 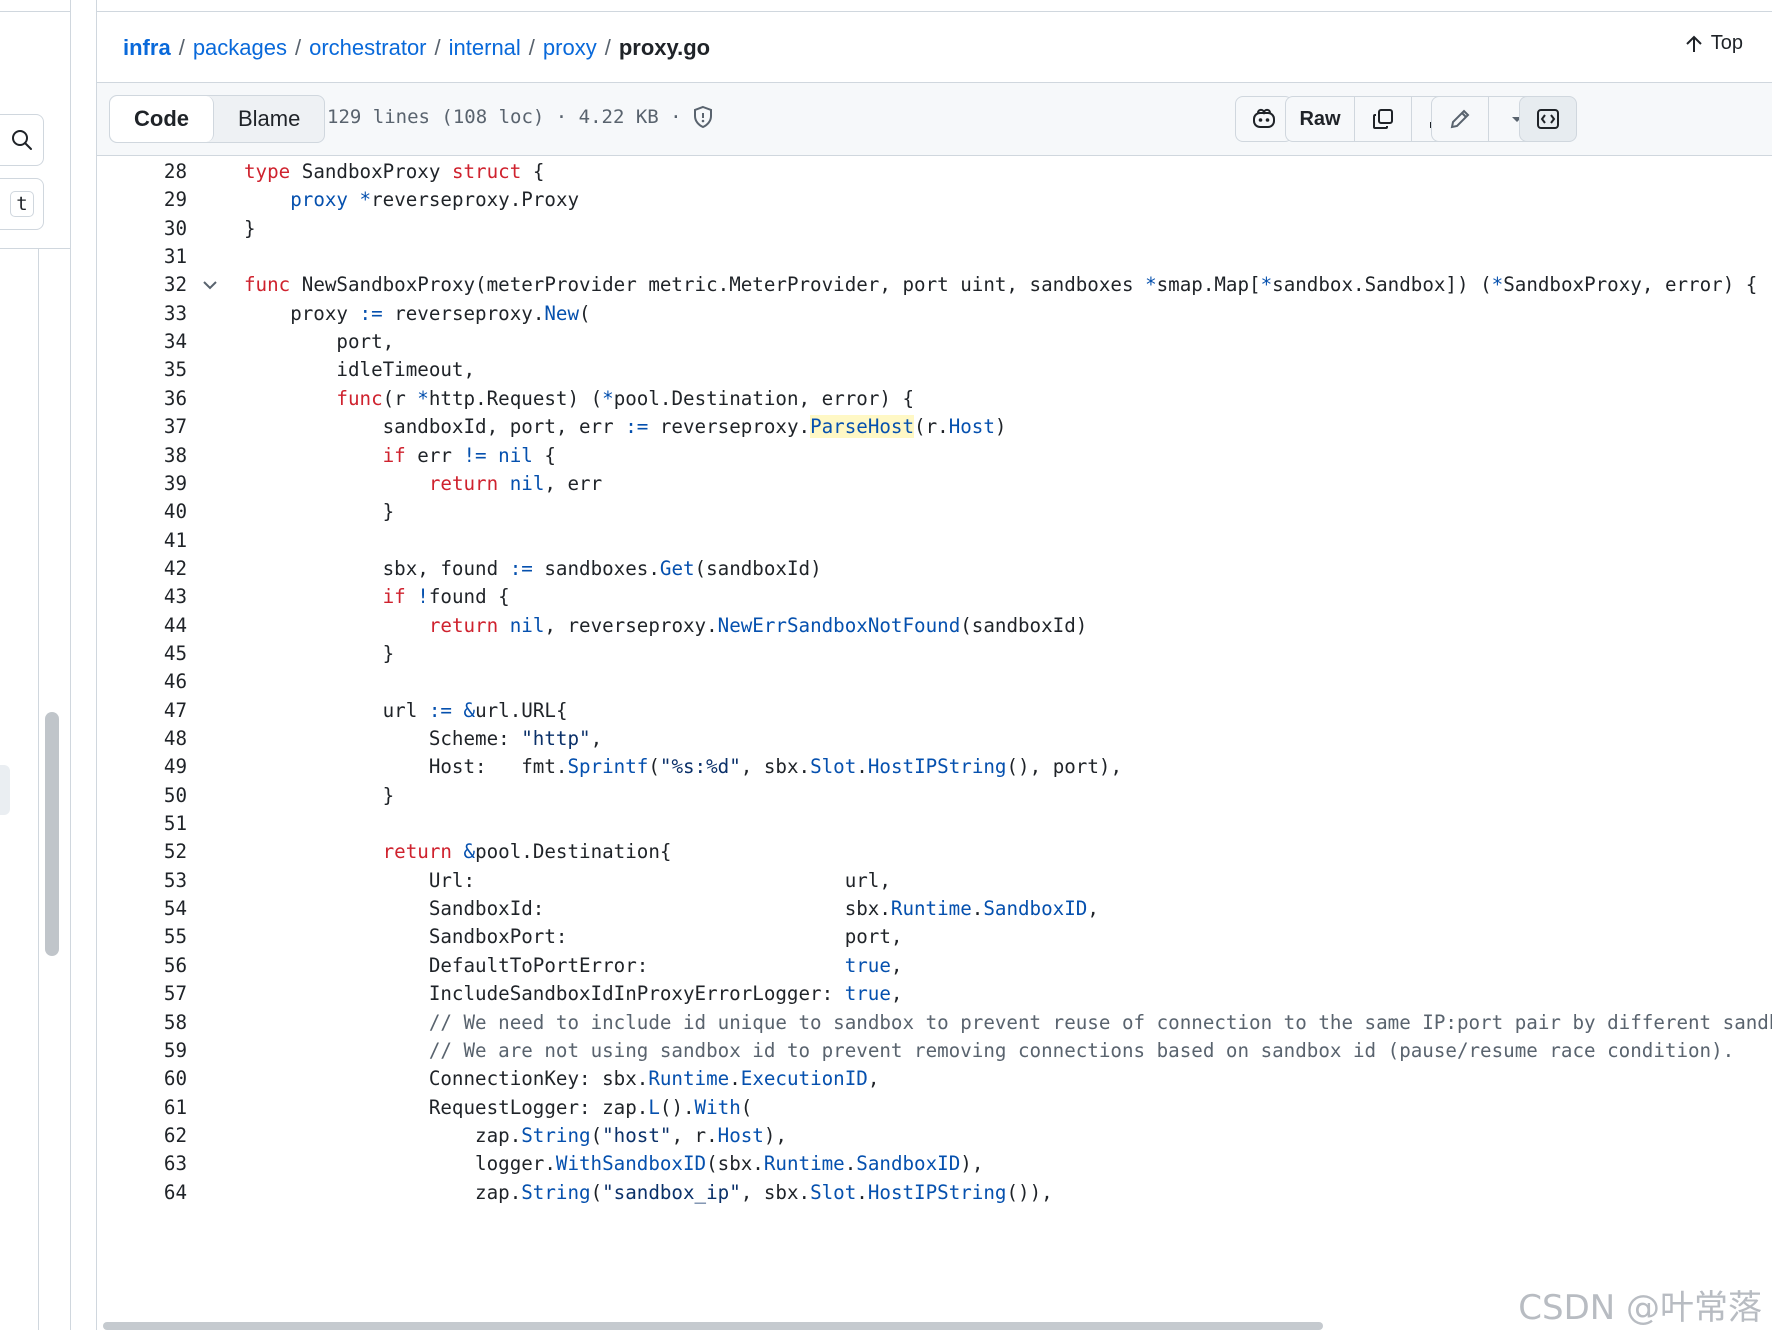 I want to click on line-number: 55, so click(x=142, y=937).